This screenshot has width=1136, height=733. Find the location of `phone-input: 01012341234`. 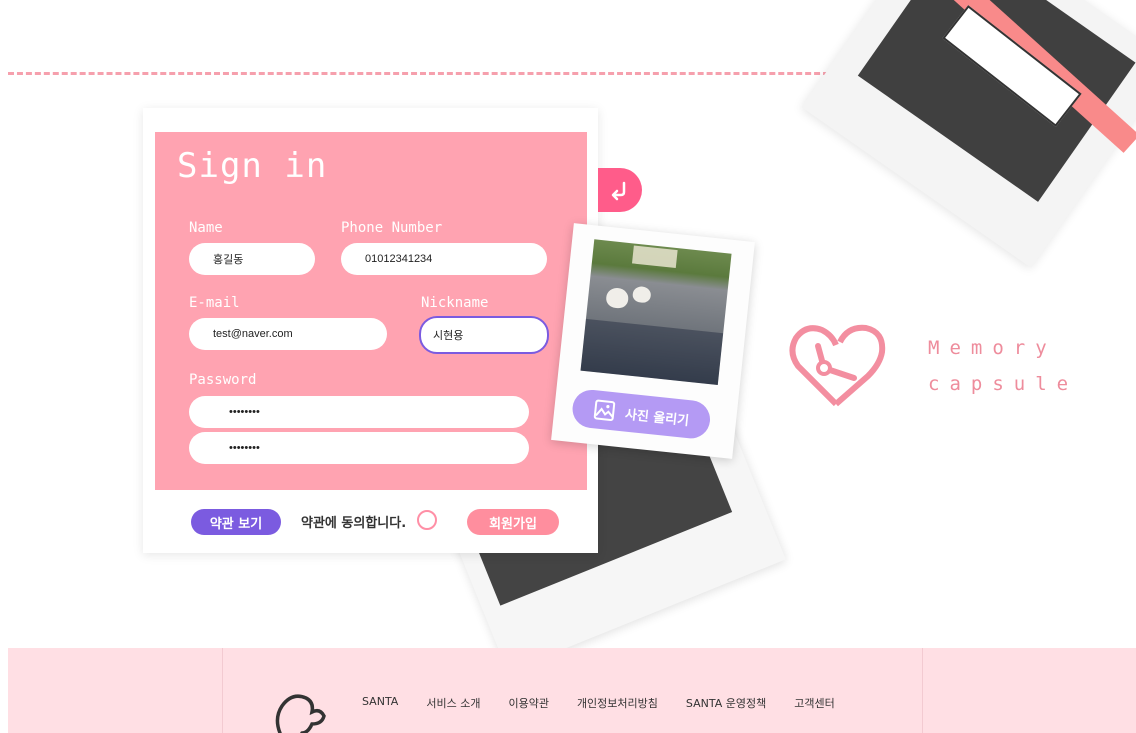

phone-input: 01012341234 is located at coordinates (444, 259).